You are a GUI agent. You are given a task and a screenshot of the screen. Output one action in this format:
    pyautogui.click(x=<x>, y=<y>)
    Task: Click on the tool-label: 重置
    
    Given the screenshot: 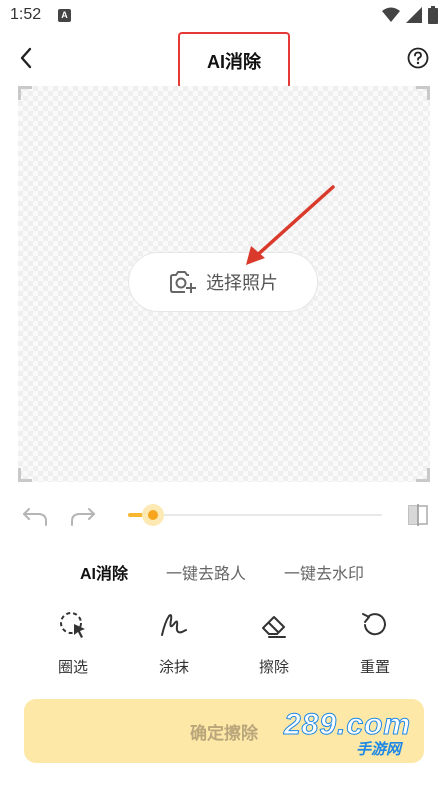 What is the action you would take?
    pyautogui.click(x=374, y=667)
    